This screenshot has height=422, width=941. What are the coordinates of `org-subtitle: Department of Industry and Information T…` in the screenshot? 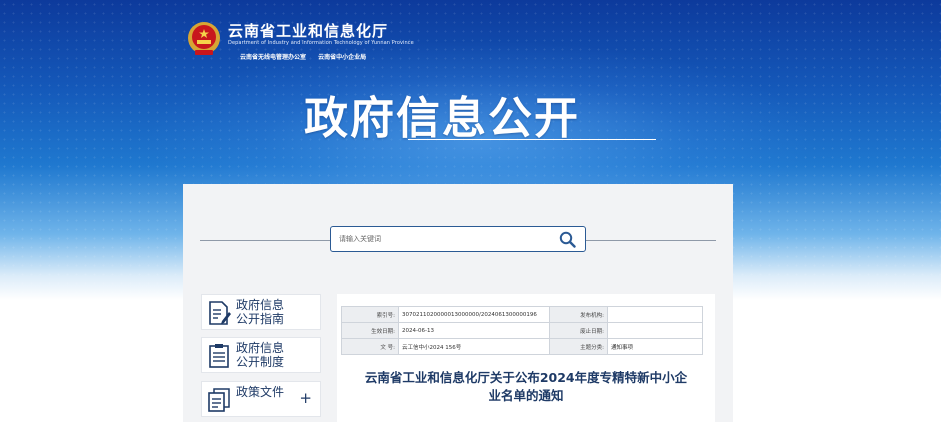 It's located at (321, 43).